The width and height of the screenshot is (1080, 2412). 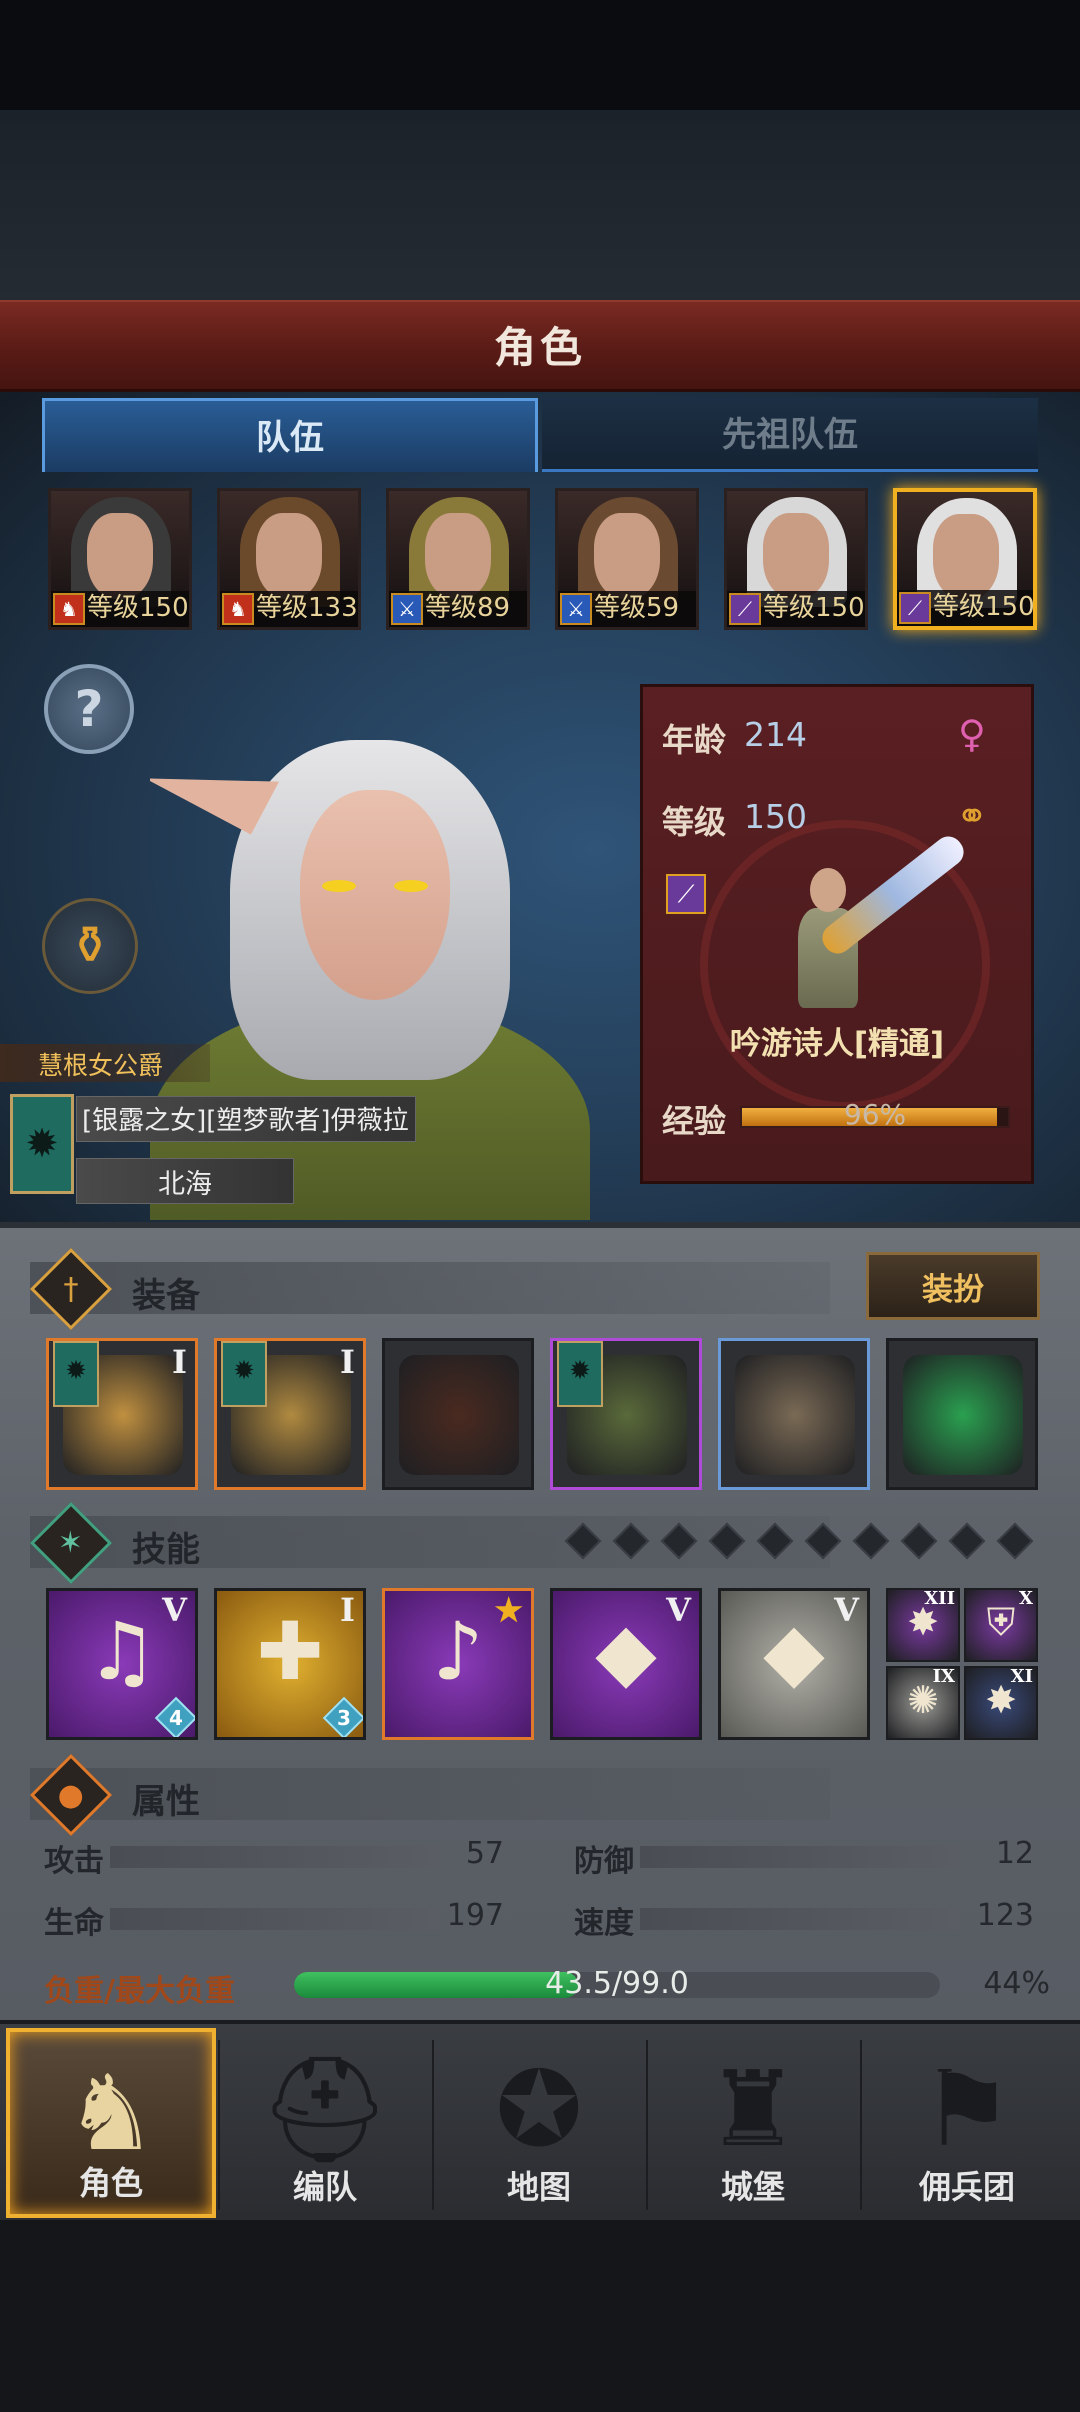 I want to click on nav-castle: ♜ 城堡, so click(x=753, y=2123).